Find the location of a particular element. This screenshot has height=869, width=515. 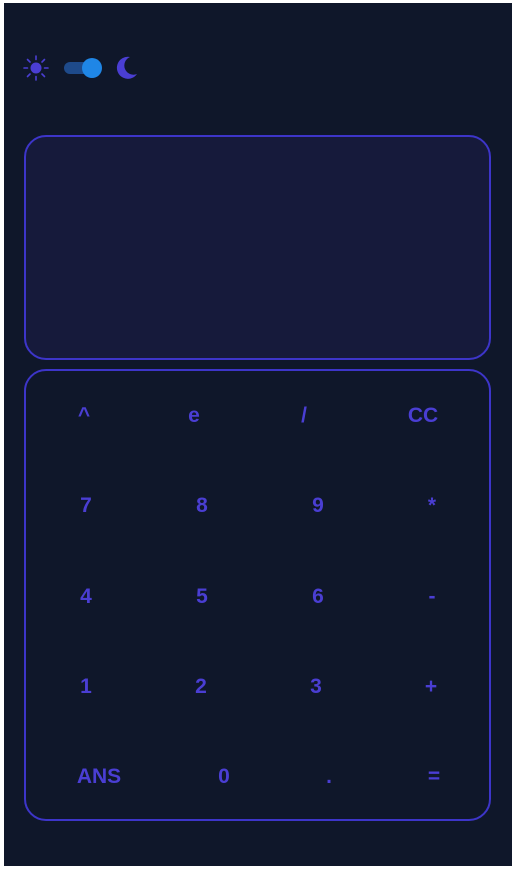

key-ans: ANS is located at coordinates (99, 777).